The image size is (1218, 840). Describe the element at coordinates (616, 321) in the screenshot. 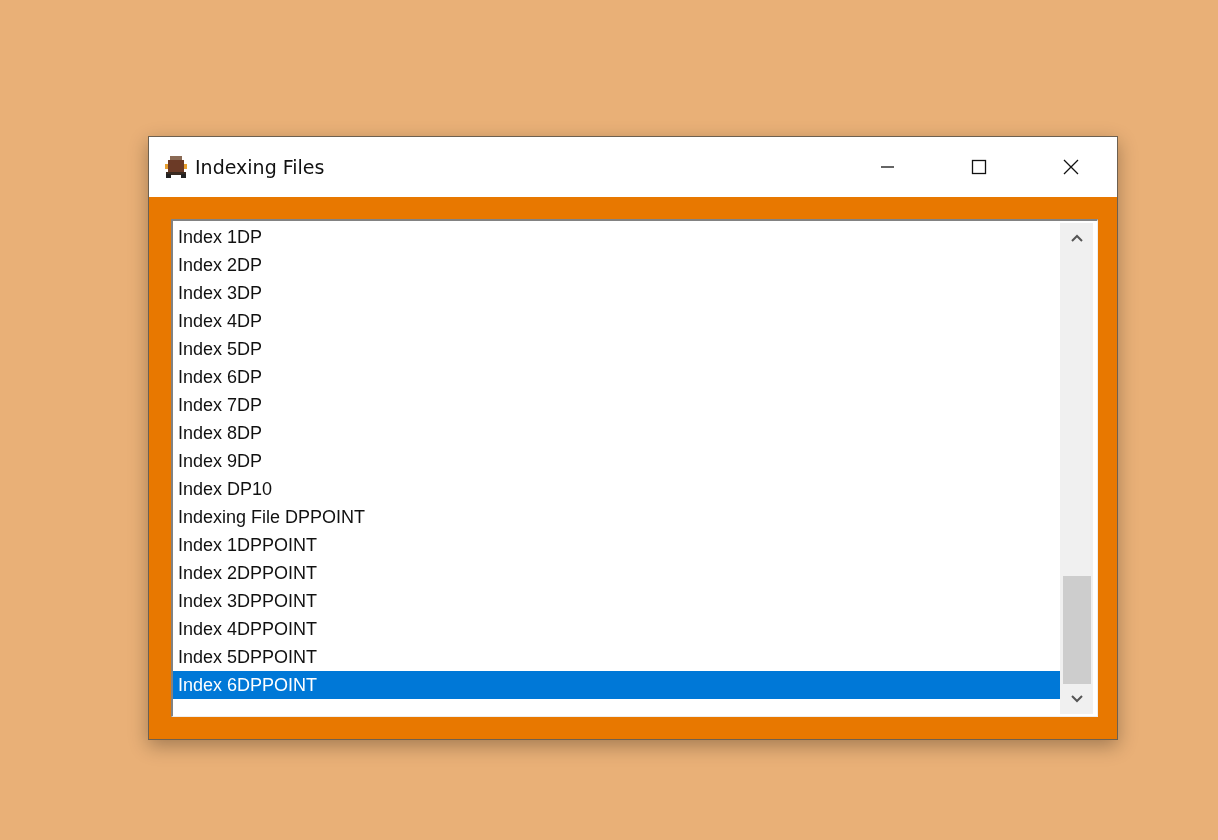

I see `list-item: Index 4DP` at that location.